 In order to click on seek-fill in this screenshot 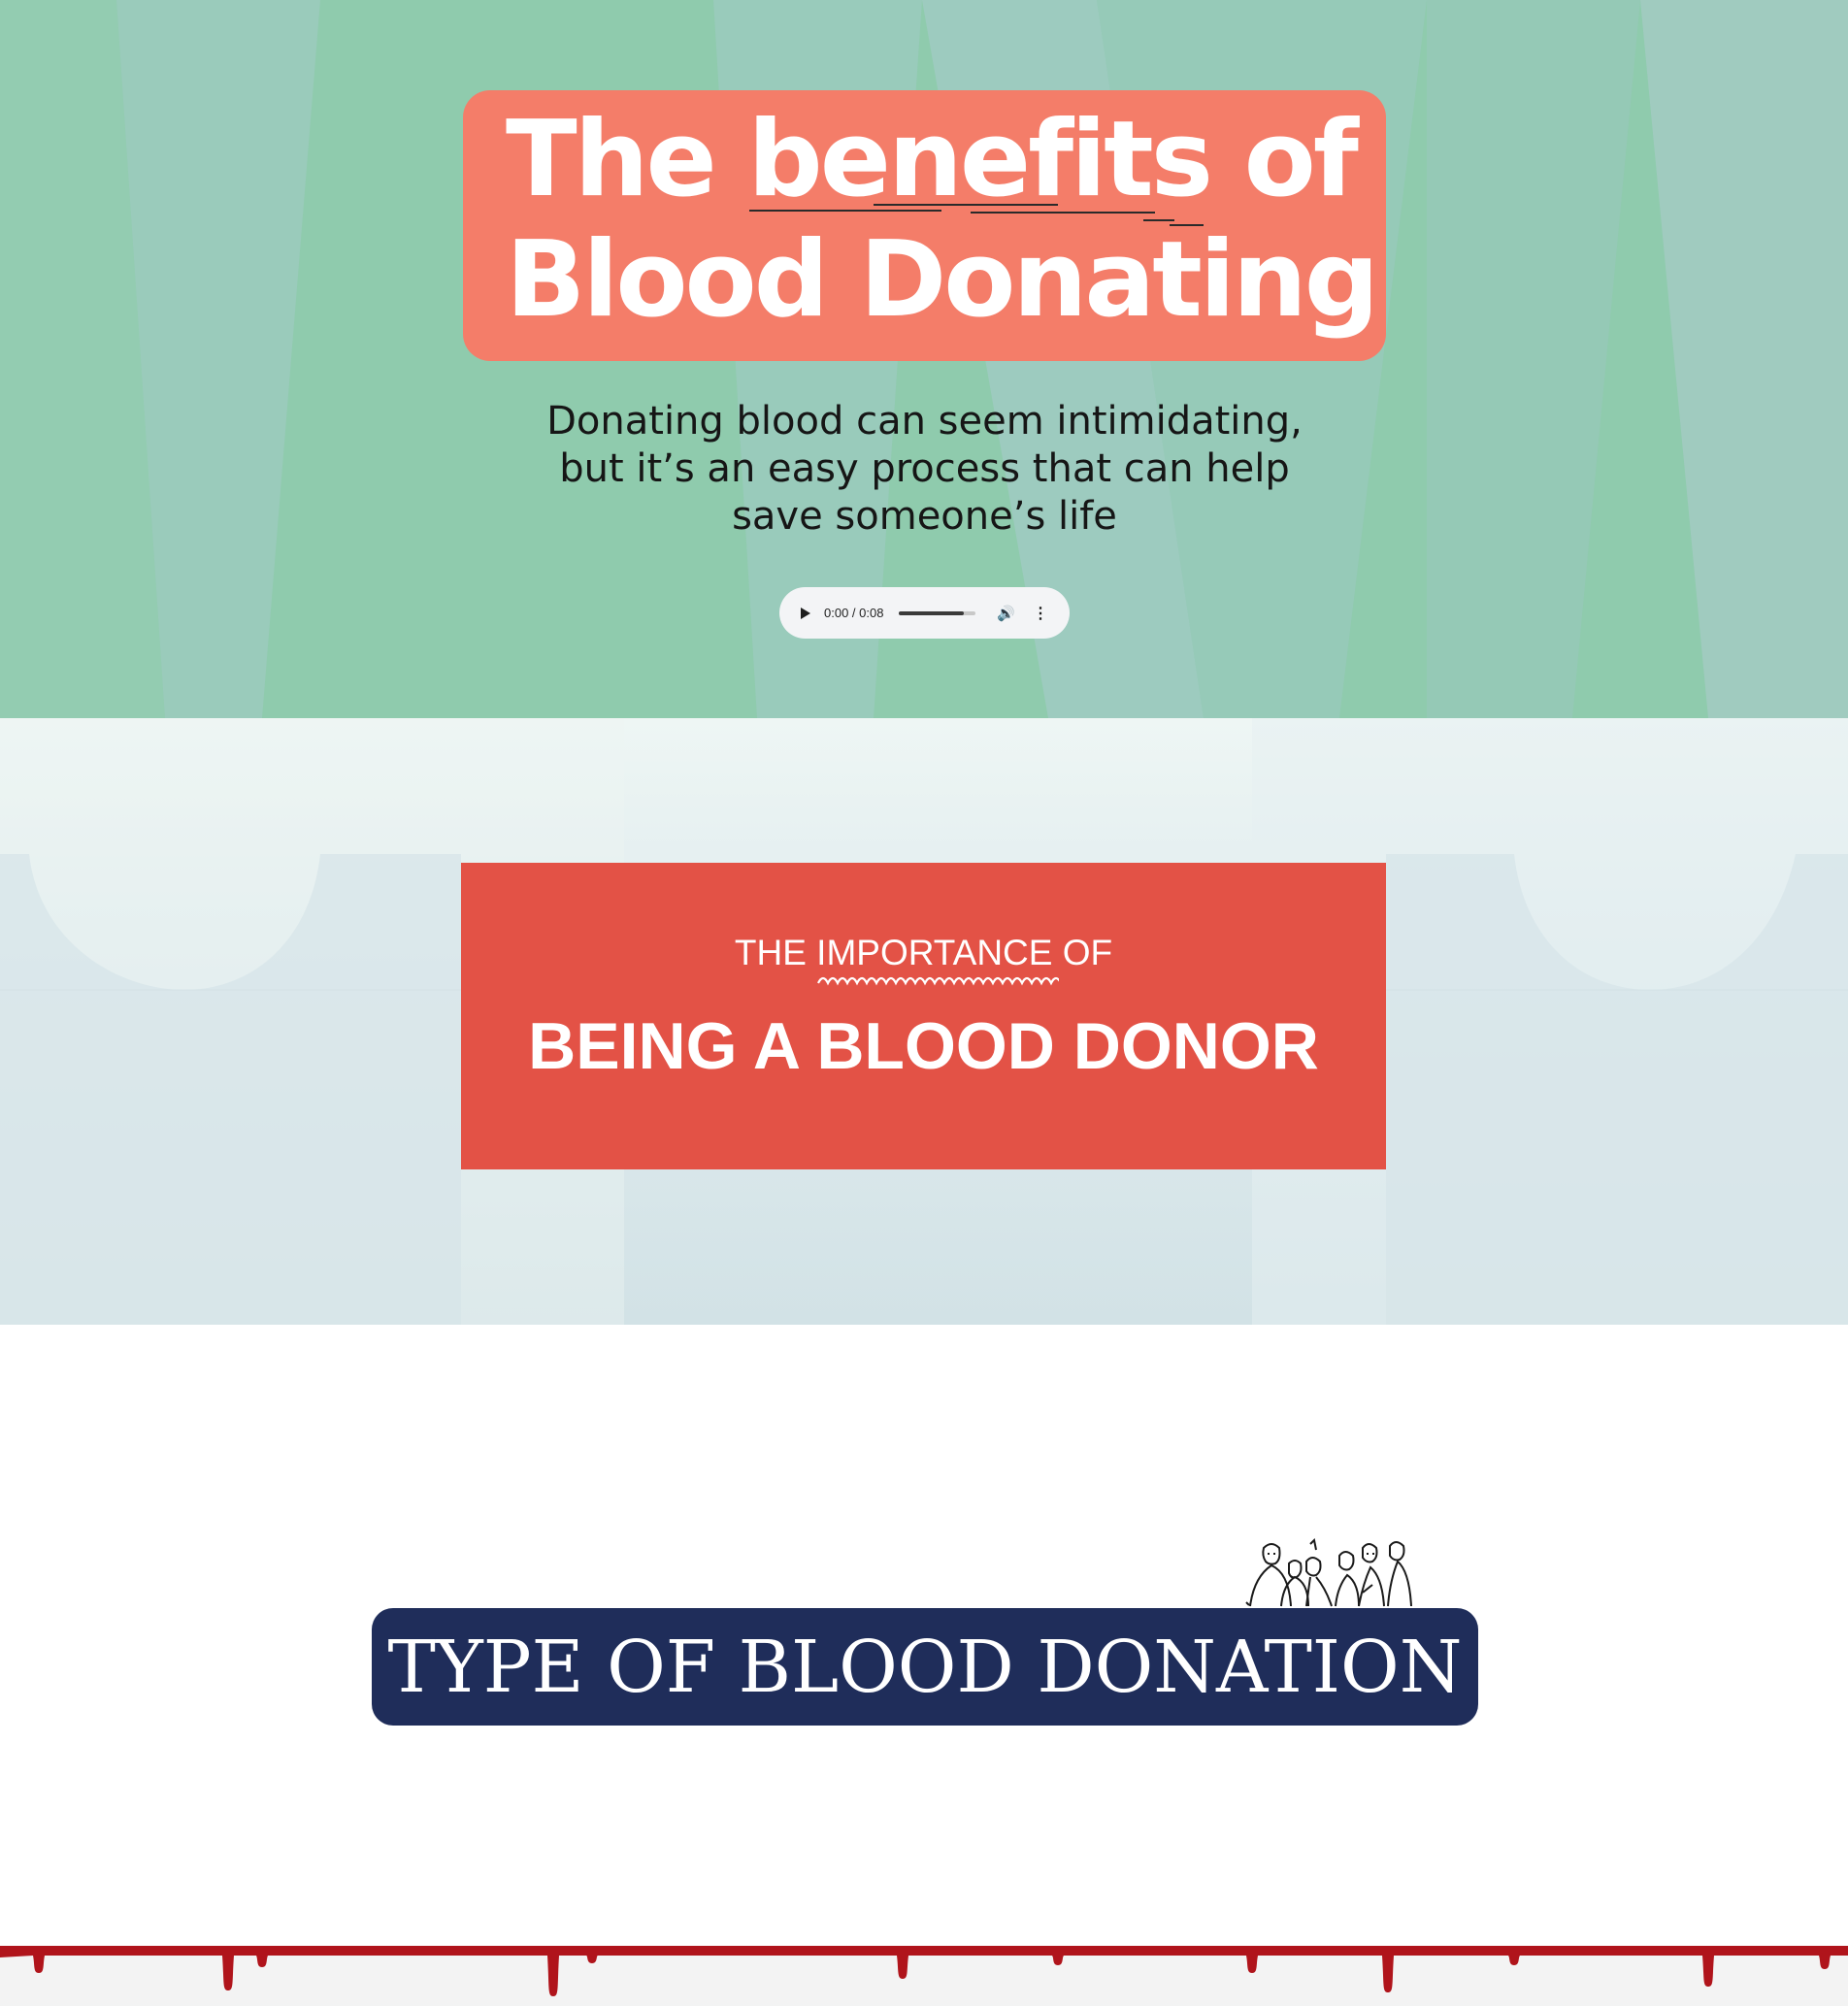, I will do `click(932, 612)`.